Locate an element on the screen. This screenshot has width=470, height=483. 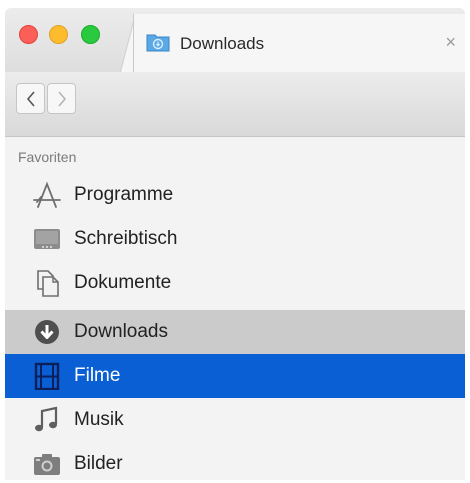
downloads-icon is located at coordinates (47, 332).